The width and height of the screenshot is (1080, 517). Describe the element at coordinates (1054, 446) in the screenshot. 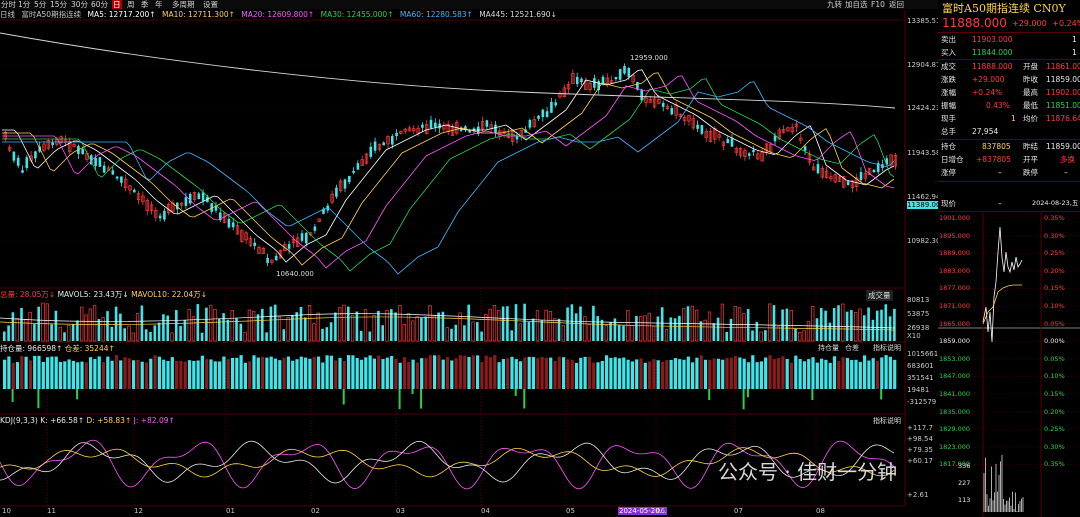

I see `mini-pct-label: 0.30%` at that location.